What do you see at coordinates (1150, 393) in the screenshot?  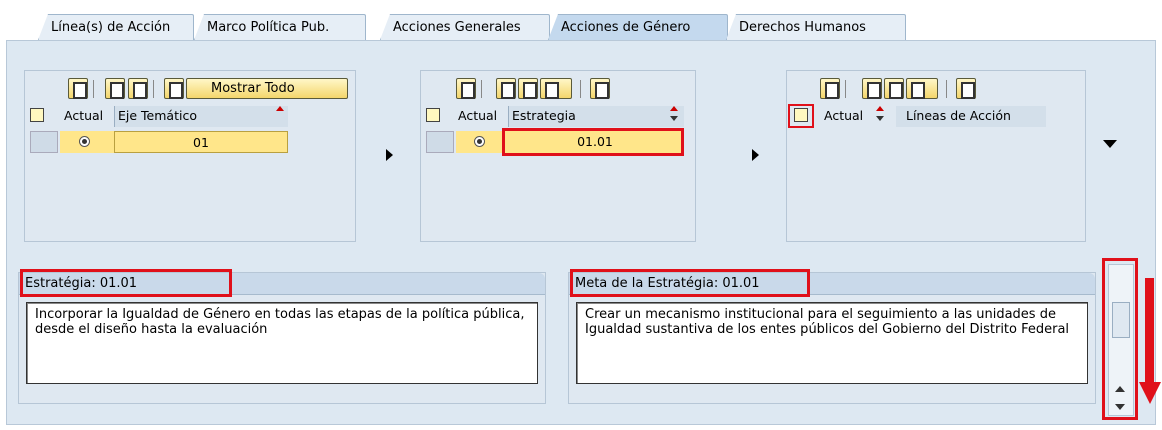 I see `down-arrow-icon` at bounding box center [1150, 393].